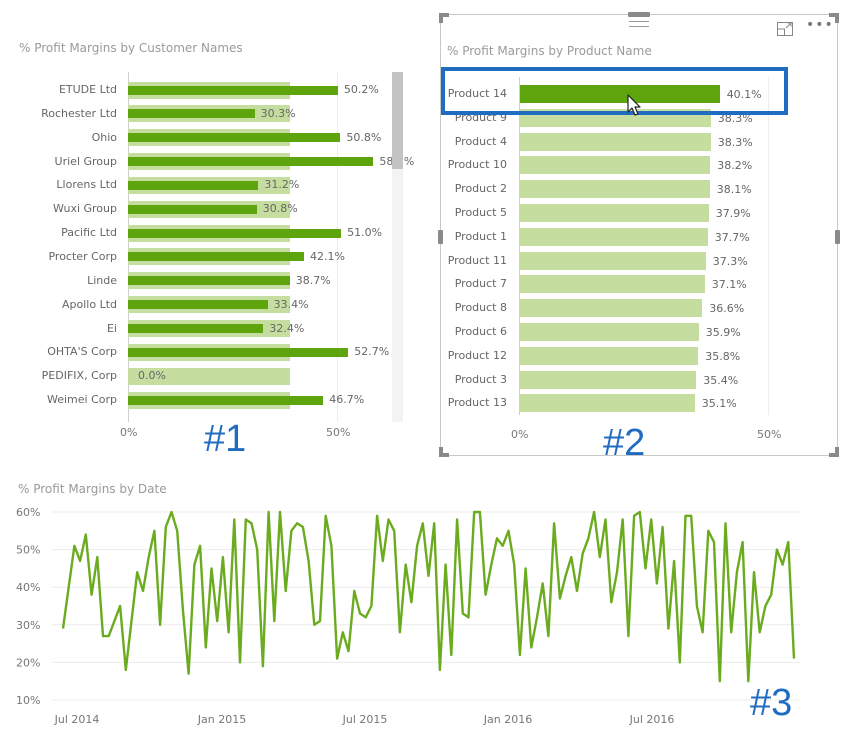  What do you see at coordinates (480, 284) in the screenshot?
I see `category-label: Product 7` at bounding box center [480, 284].